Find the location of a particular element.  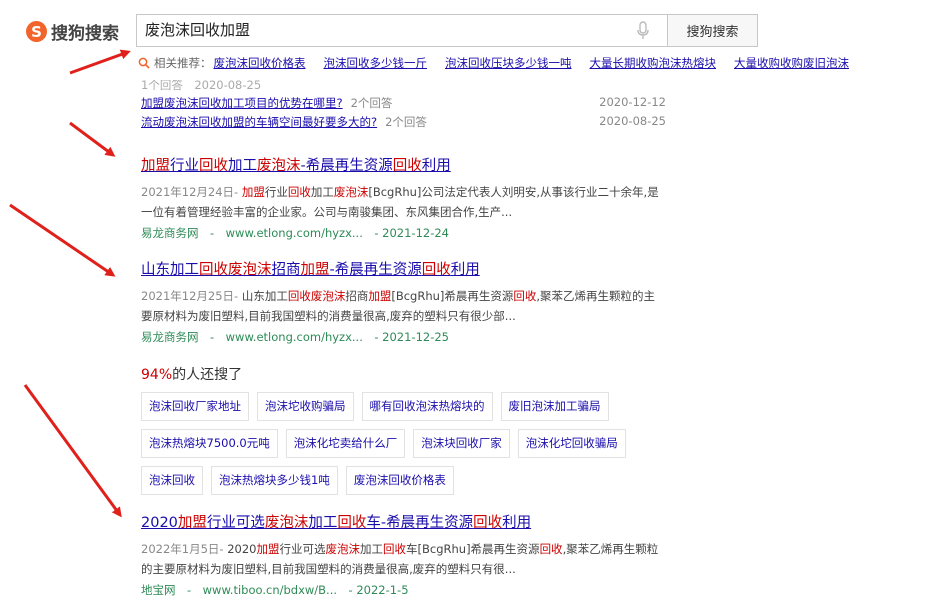

text-segment: [BcgRhu]希晨再生资源 is located at coordinates (452, 296).